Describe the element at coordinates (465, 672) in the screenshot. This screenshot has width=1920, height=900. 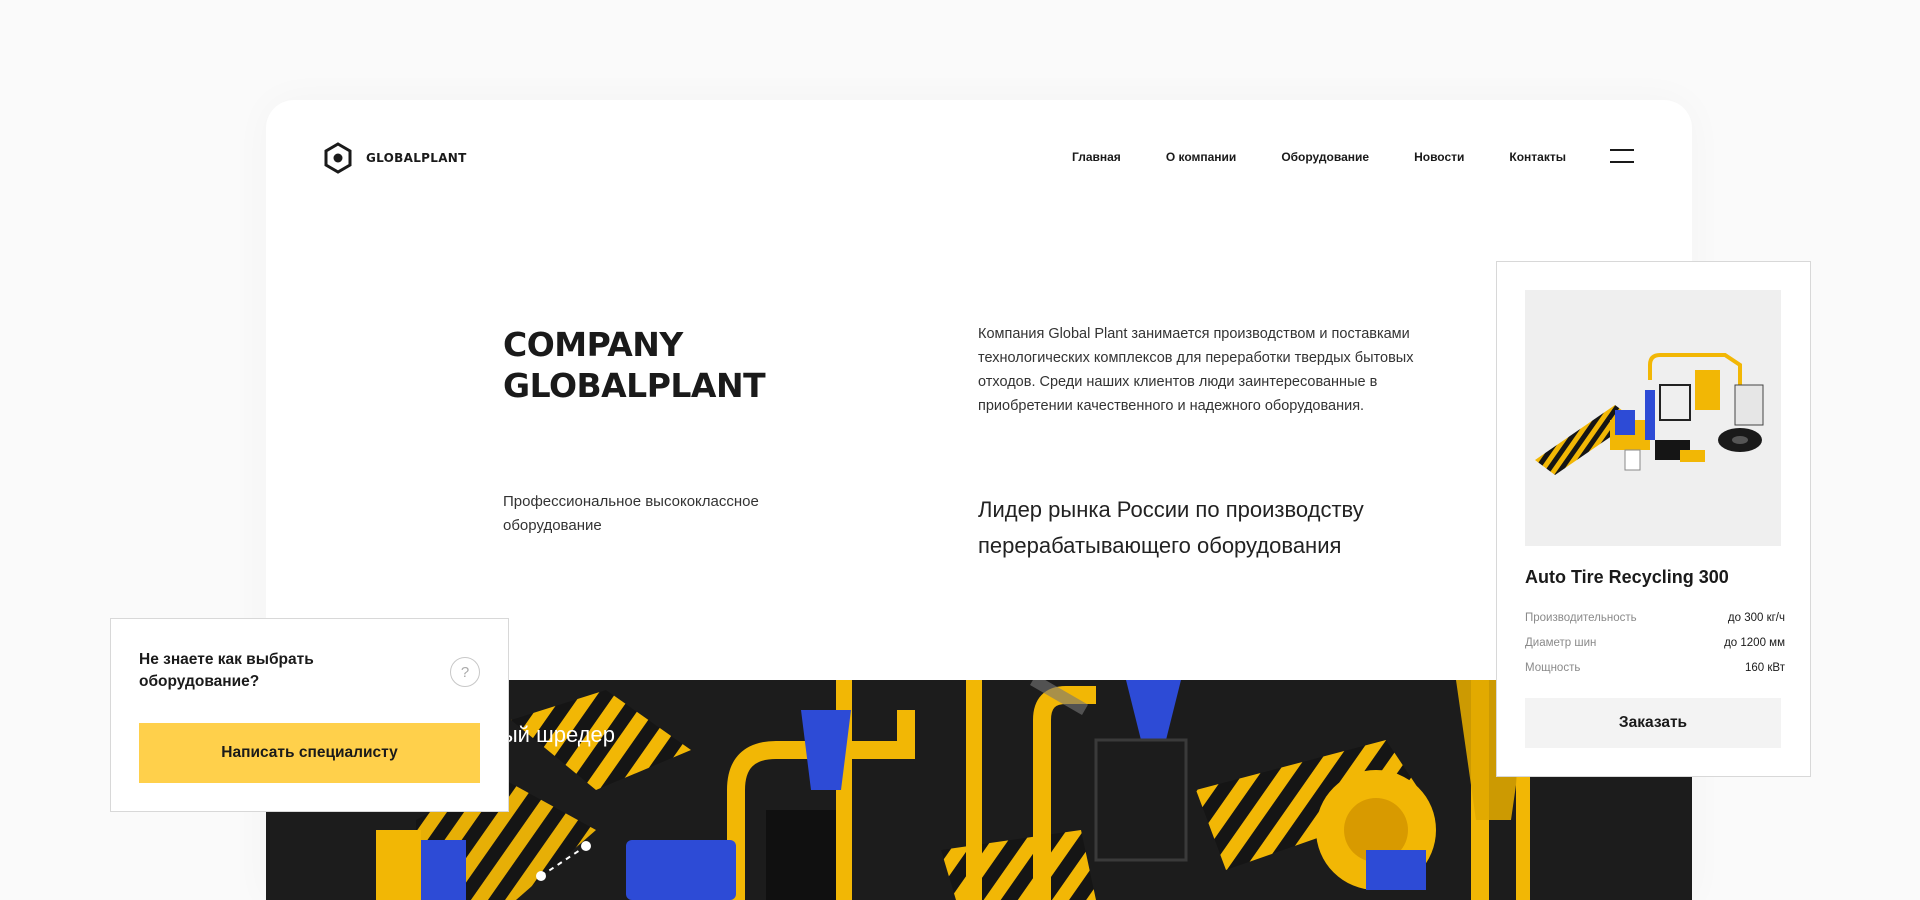
I see `question-icon: ?` at that location.